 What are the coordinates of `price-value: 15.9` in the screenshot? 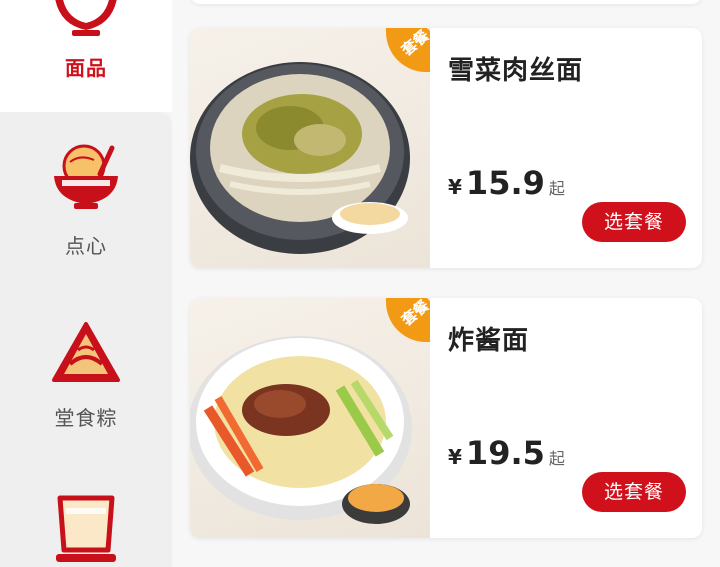 It's located at (505, 183).